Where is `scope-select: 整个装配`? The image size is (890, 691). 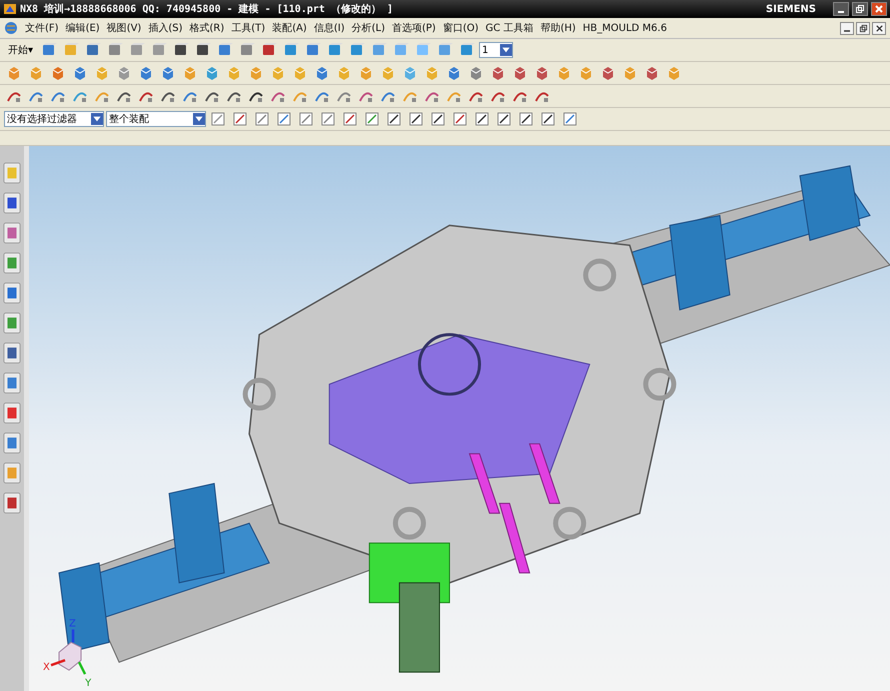
scope-select: 整个装配 is located at coordinates (156, 119).